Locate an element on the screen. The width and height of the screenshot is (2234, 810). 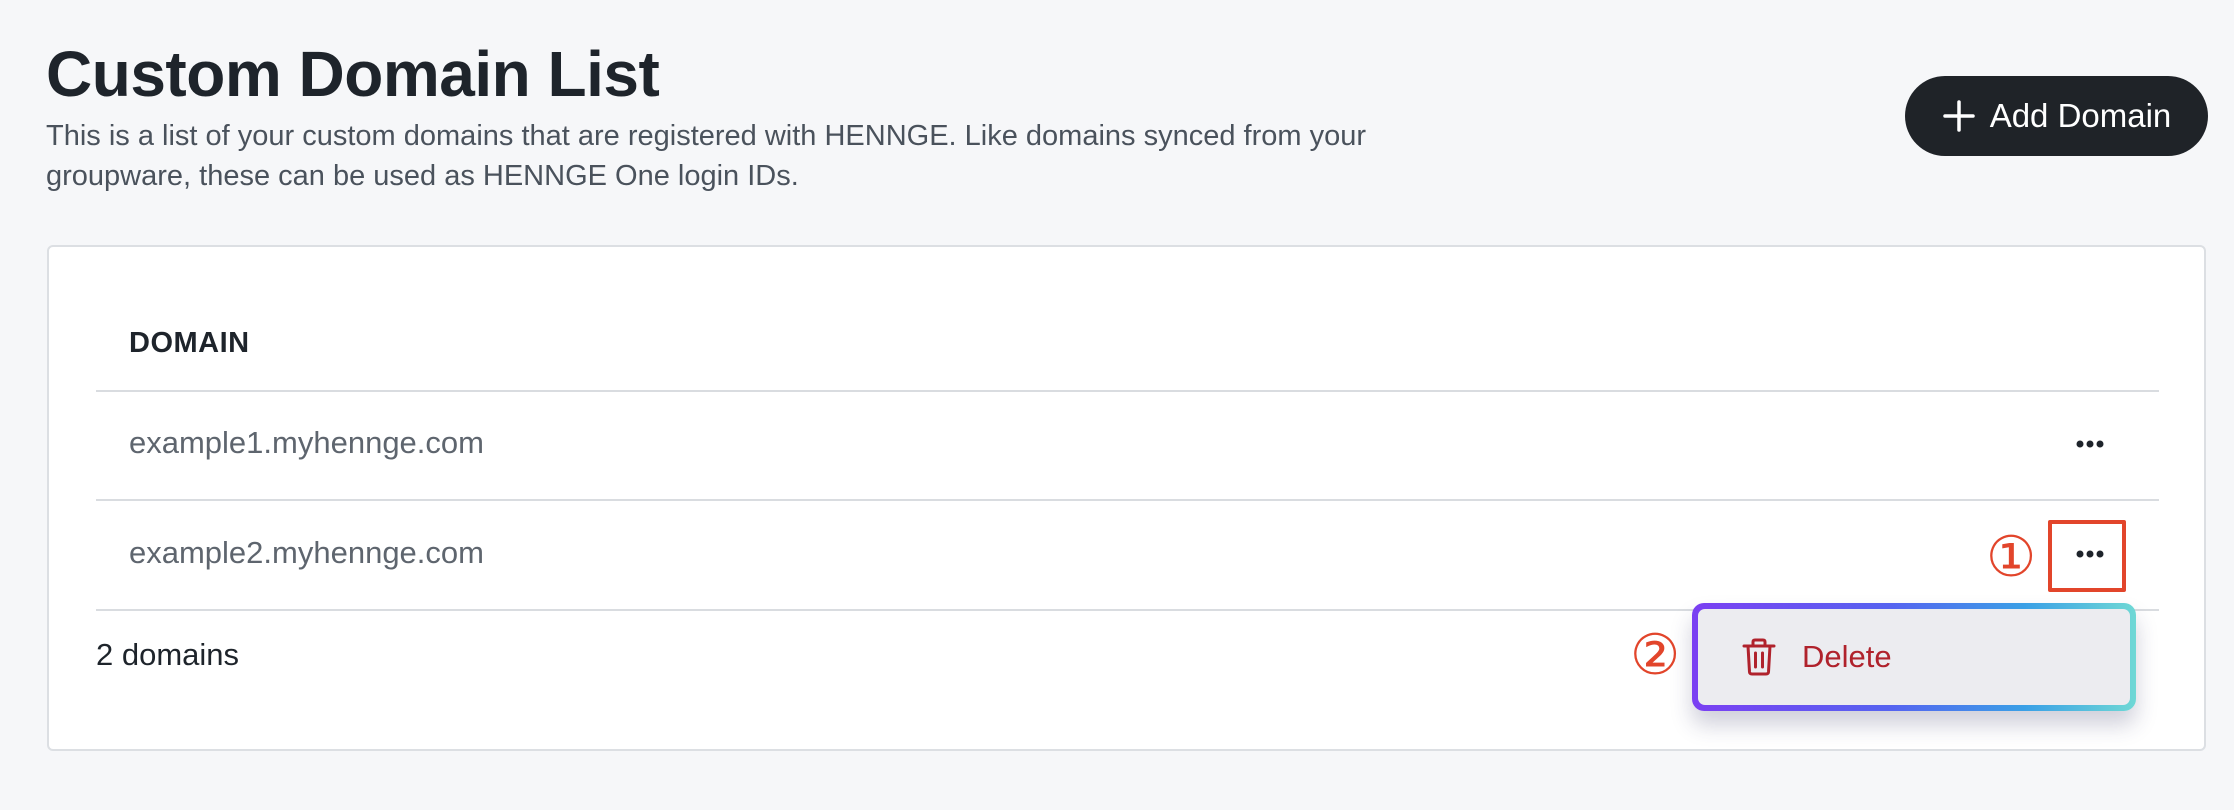
annotation-highlight-box is located at coordinates (2087, 556).